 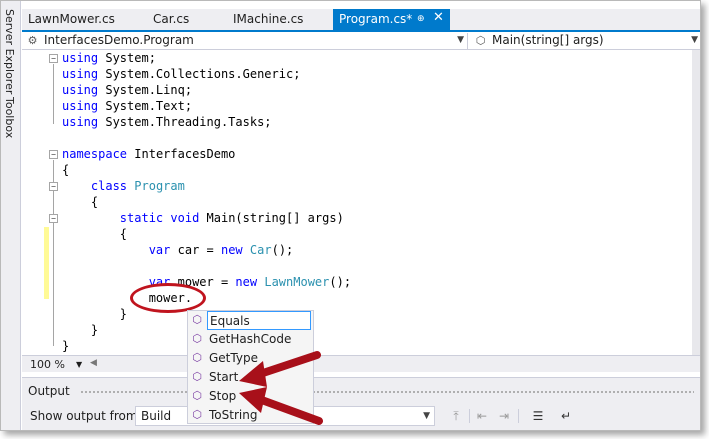 What do you see at coordinates (93, 363) in the screenshot?
I see `scroll-left-icon: ◀` at bounding box center [93, 363].